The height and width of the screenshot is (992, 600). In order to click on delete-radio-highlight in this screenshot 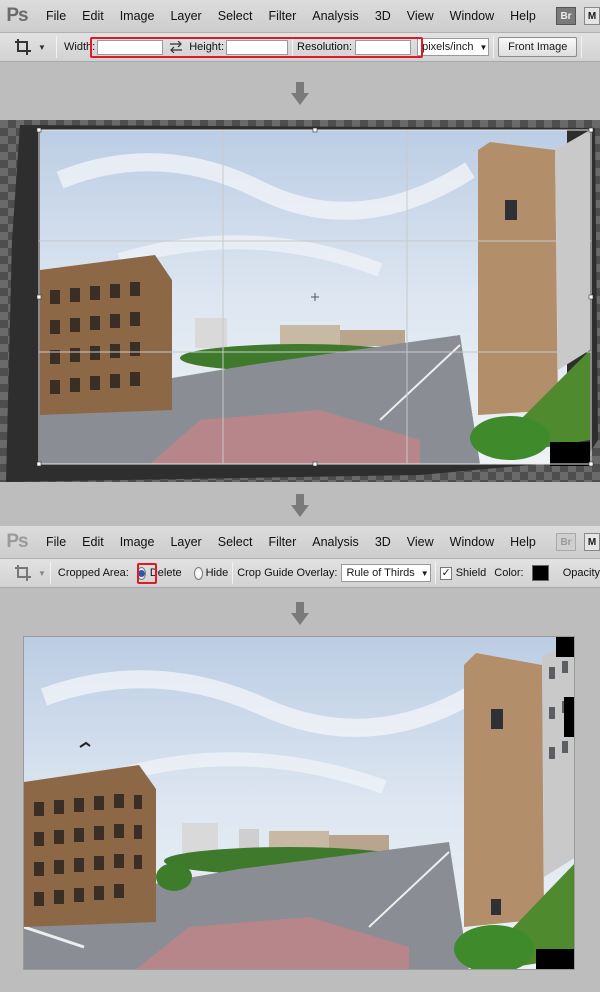, I will do `click(147, 573)`.